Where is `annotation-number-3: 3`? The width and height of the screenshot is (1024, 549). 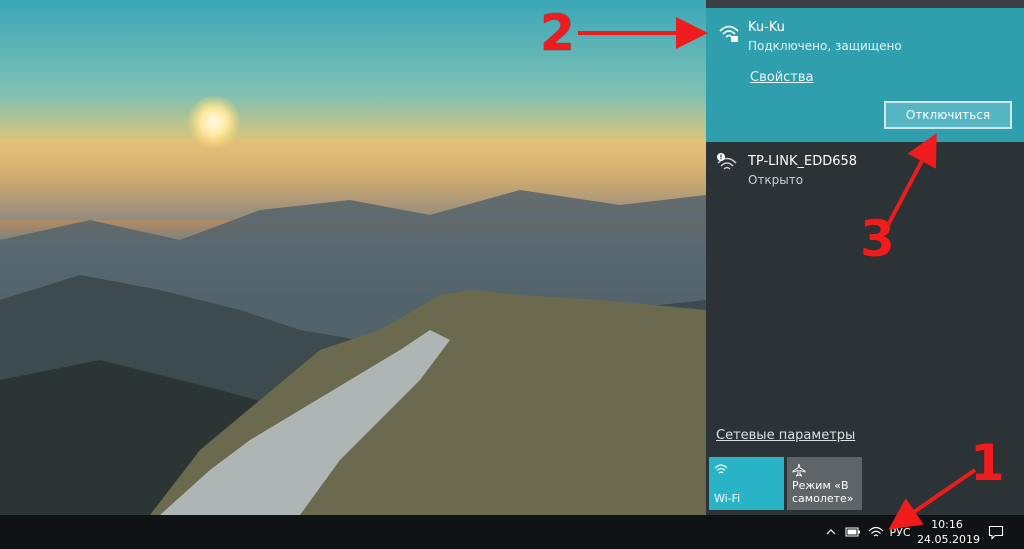 annotation-number-3: 3 is located at coordinates (877, 239).